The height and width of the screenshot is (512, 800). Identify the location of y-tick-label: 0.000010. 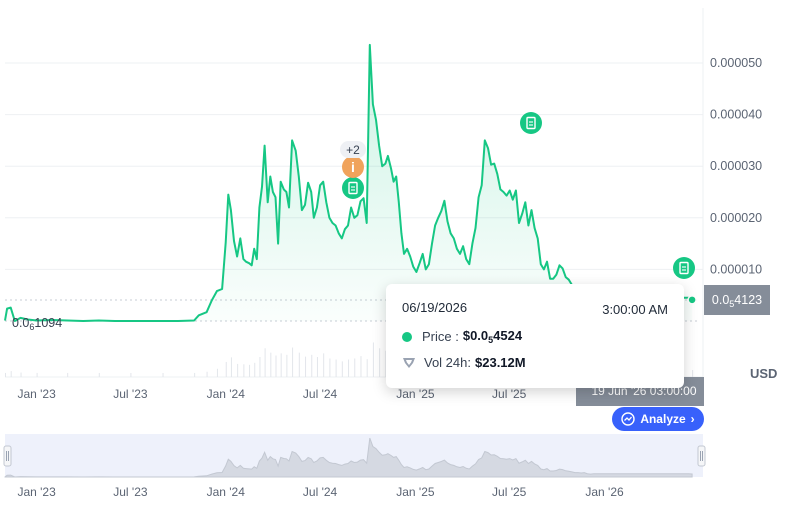
(736, 269).